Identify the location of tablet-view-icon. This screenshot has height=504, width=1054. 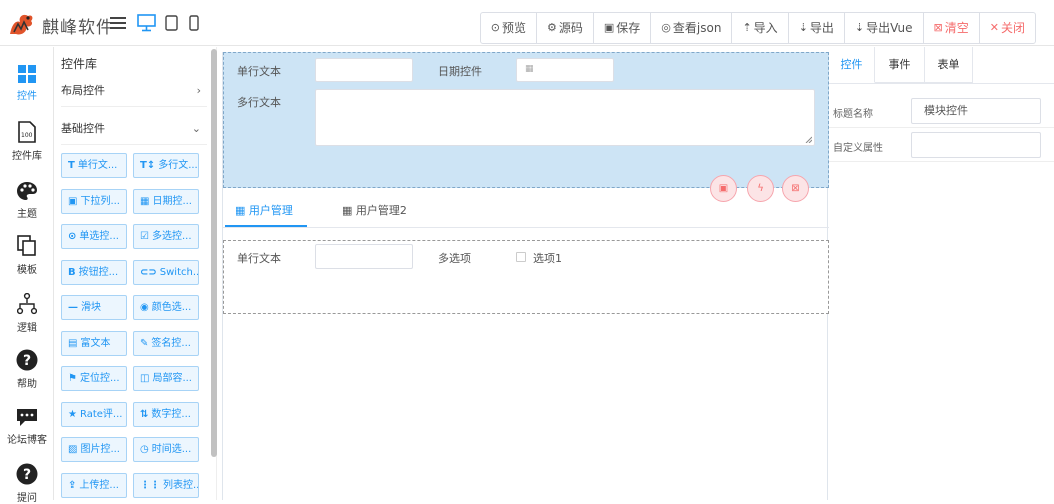
(171, 23).